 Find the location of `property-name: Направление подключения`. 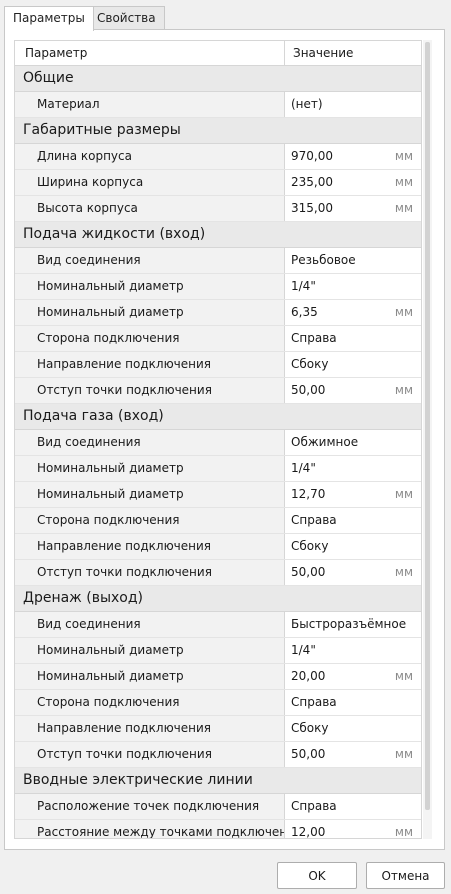

property-name: Направление подключения is located at coordinates (150, 364).